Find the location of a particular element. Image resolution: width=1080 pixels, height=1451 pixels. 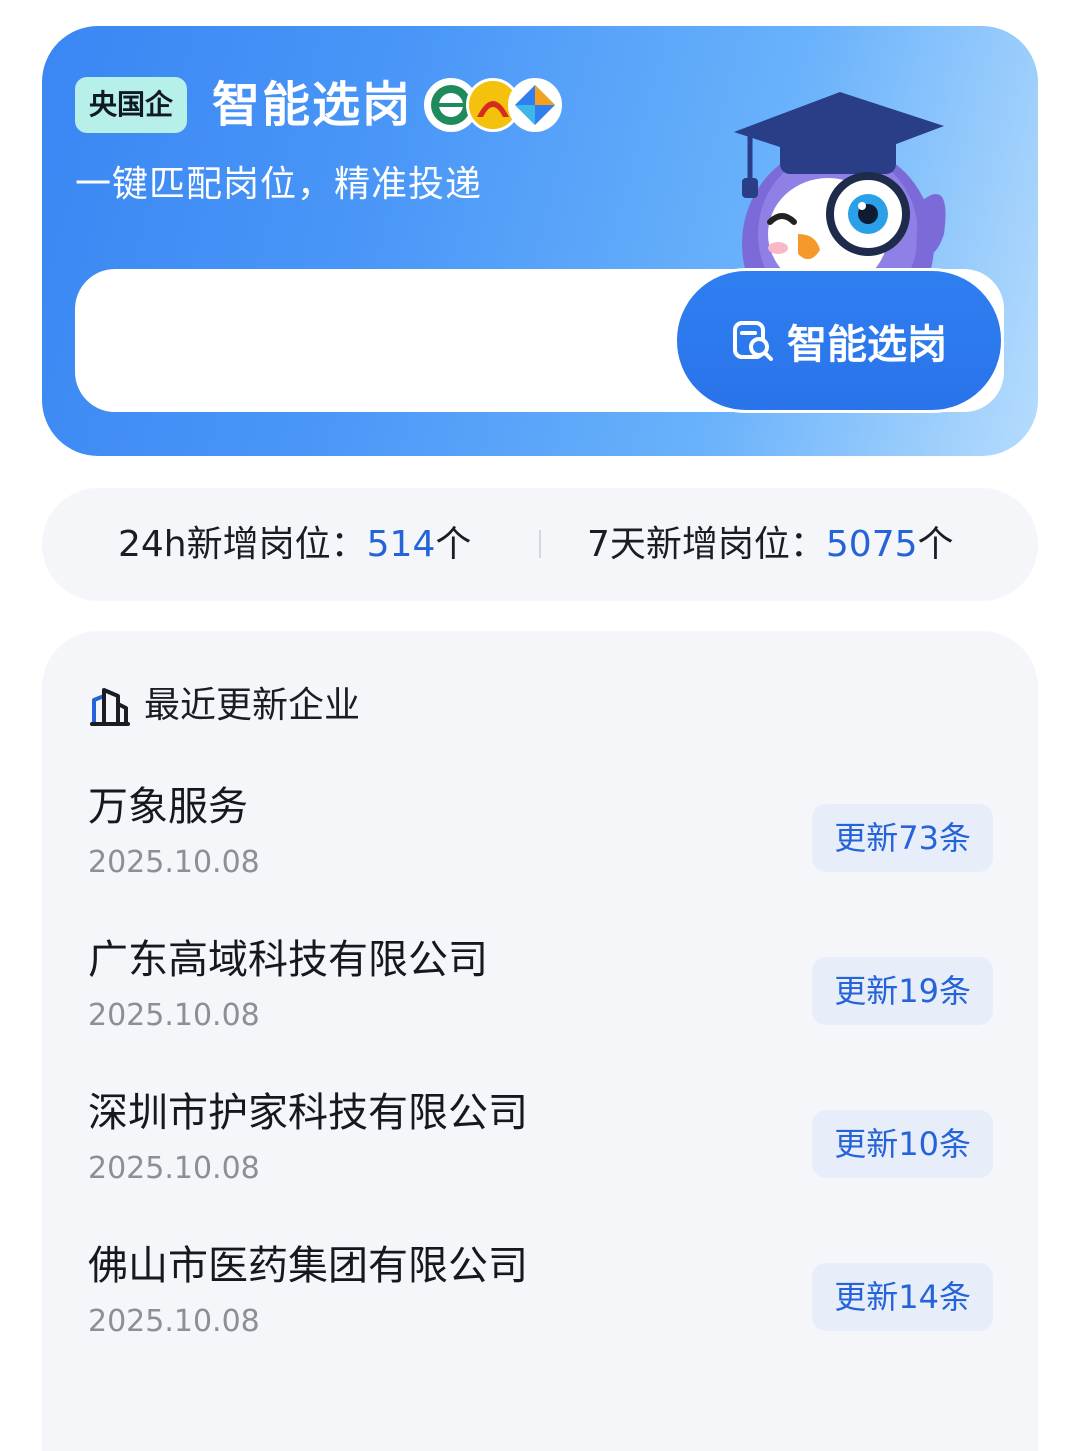

smart-select-button: 智能选岗 is located at coordinates (839, 340).